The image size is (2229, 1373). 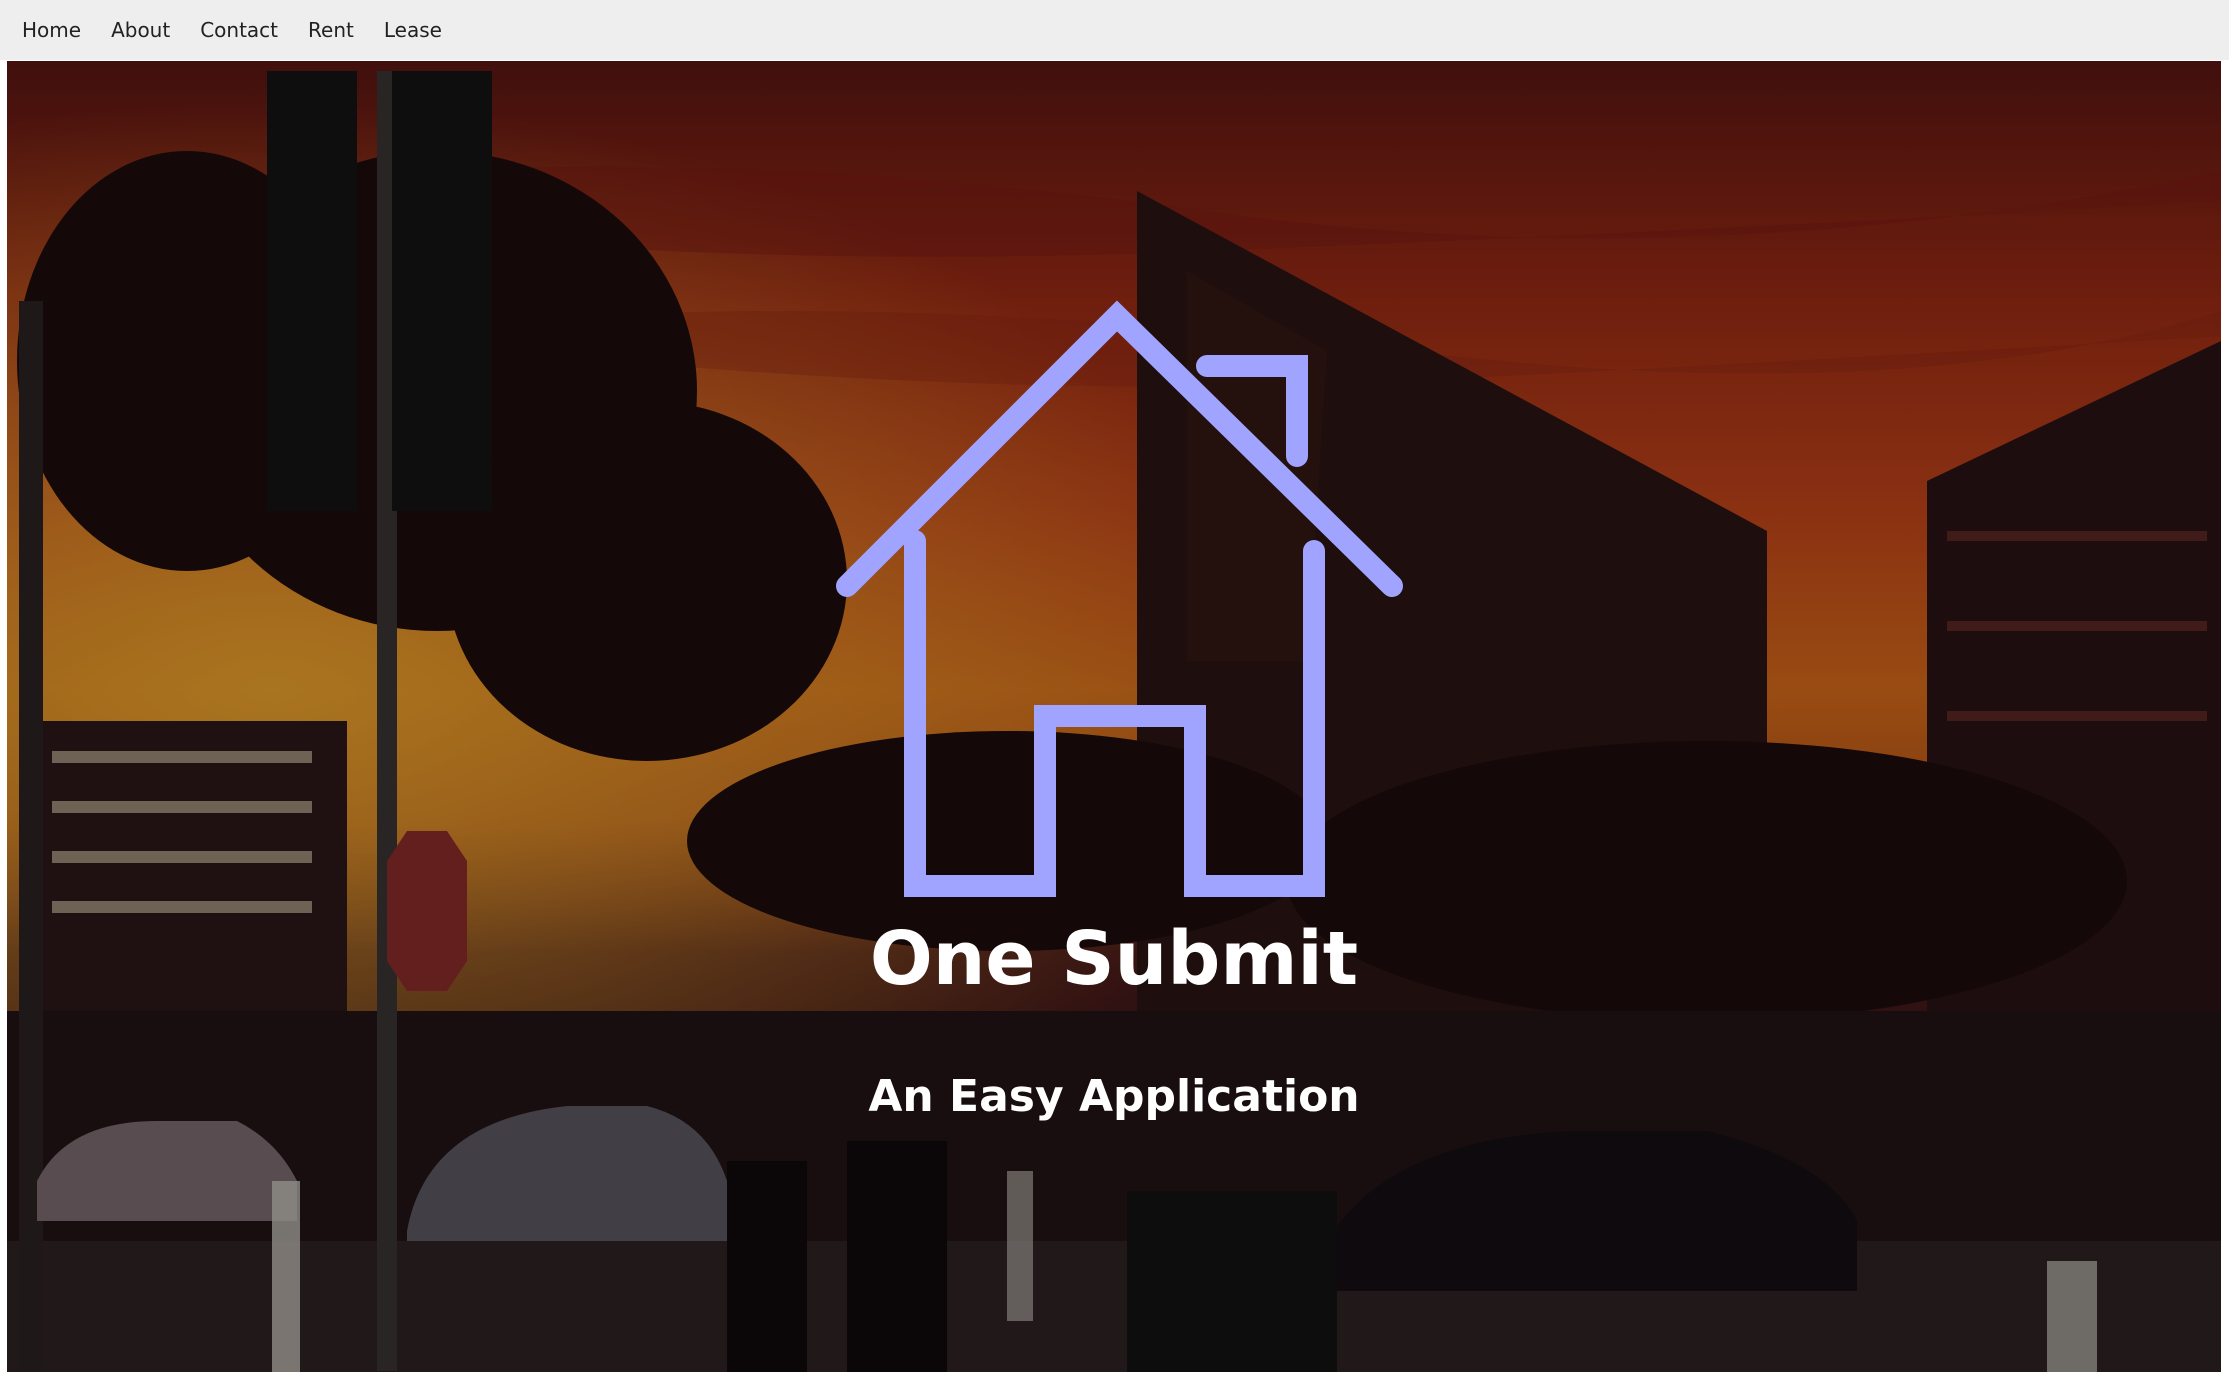 What do you see at coordinates (239, 30) in the screenshot?
I see `nav-link-contact: Contact` at bounding box center [239, 30].